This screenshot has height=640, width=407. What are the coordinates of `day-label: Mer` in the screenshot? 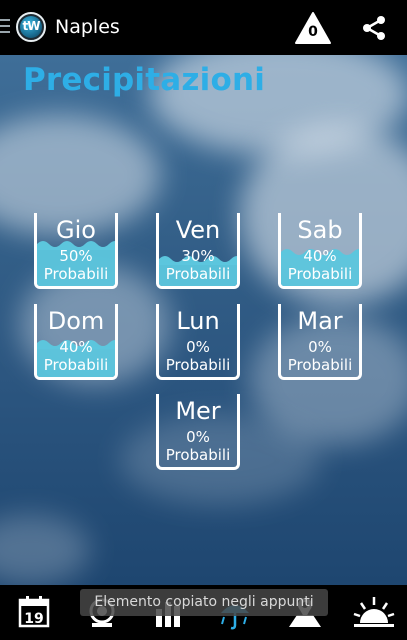 It's located at (198, 411).